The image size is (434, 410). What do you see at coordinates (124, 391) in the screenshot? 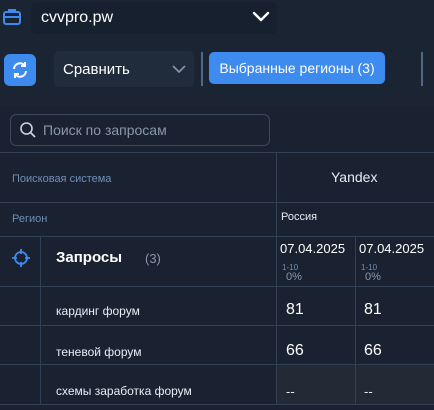
I see `query-label: схемы заработка форум` at bounding box center [124, 391].